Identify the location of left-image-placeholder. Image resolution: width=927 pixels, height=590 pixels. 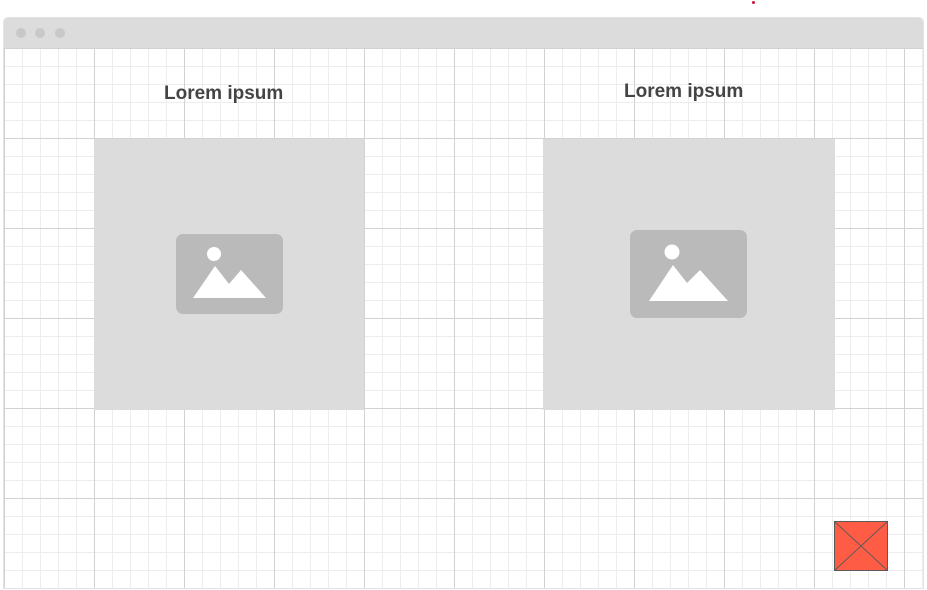
(229, 274).